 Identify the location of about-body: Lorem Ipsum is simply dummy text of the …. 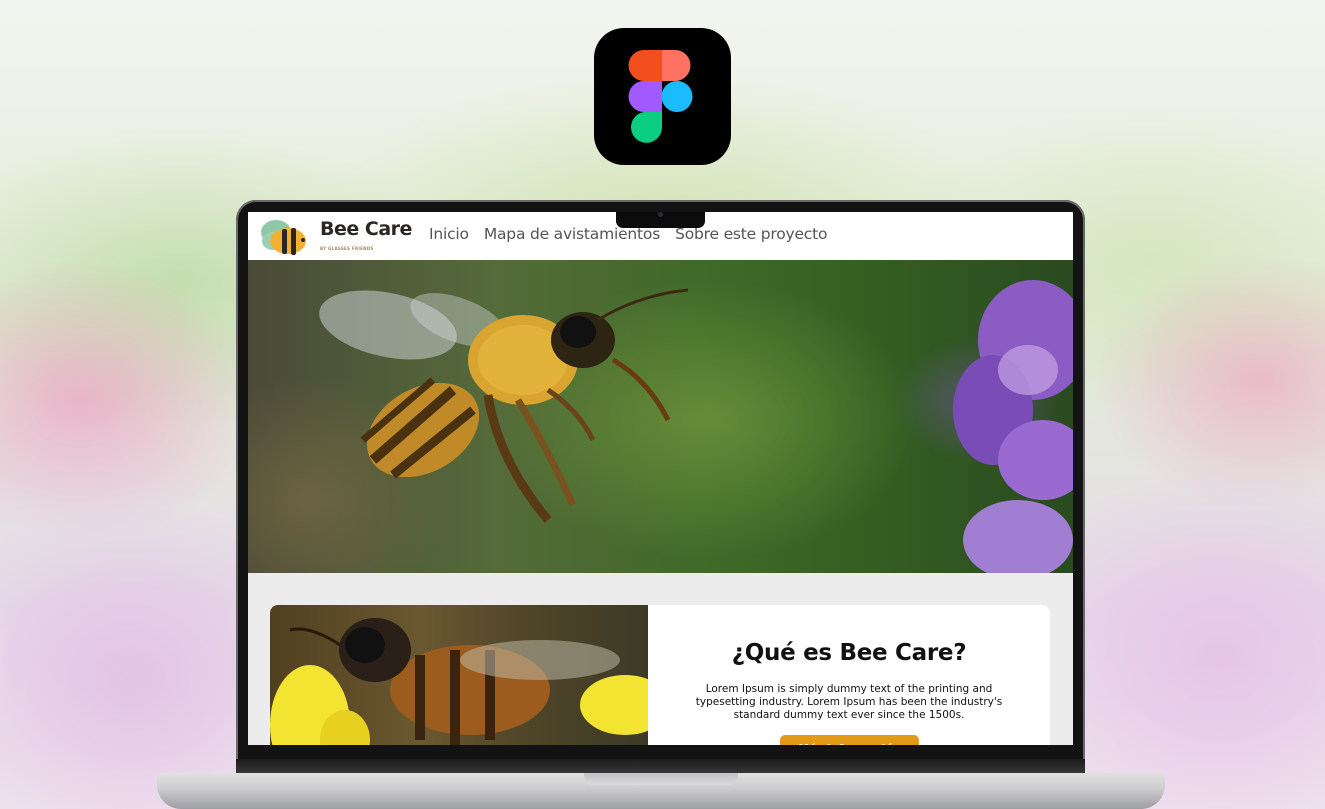
(849, 702).